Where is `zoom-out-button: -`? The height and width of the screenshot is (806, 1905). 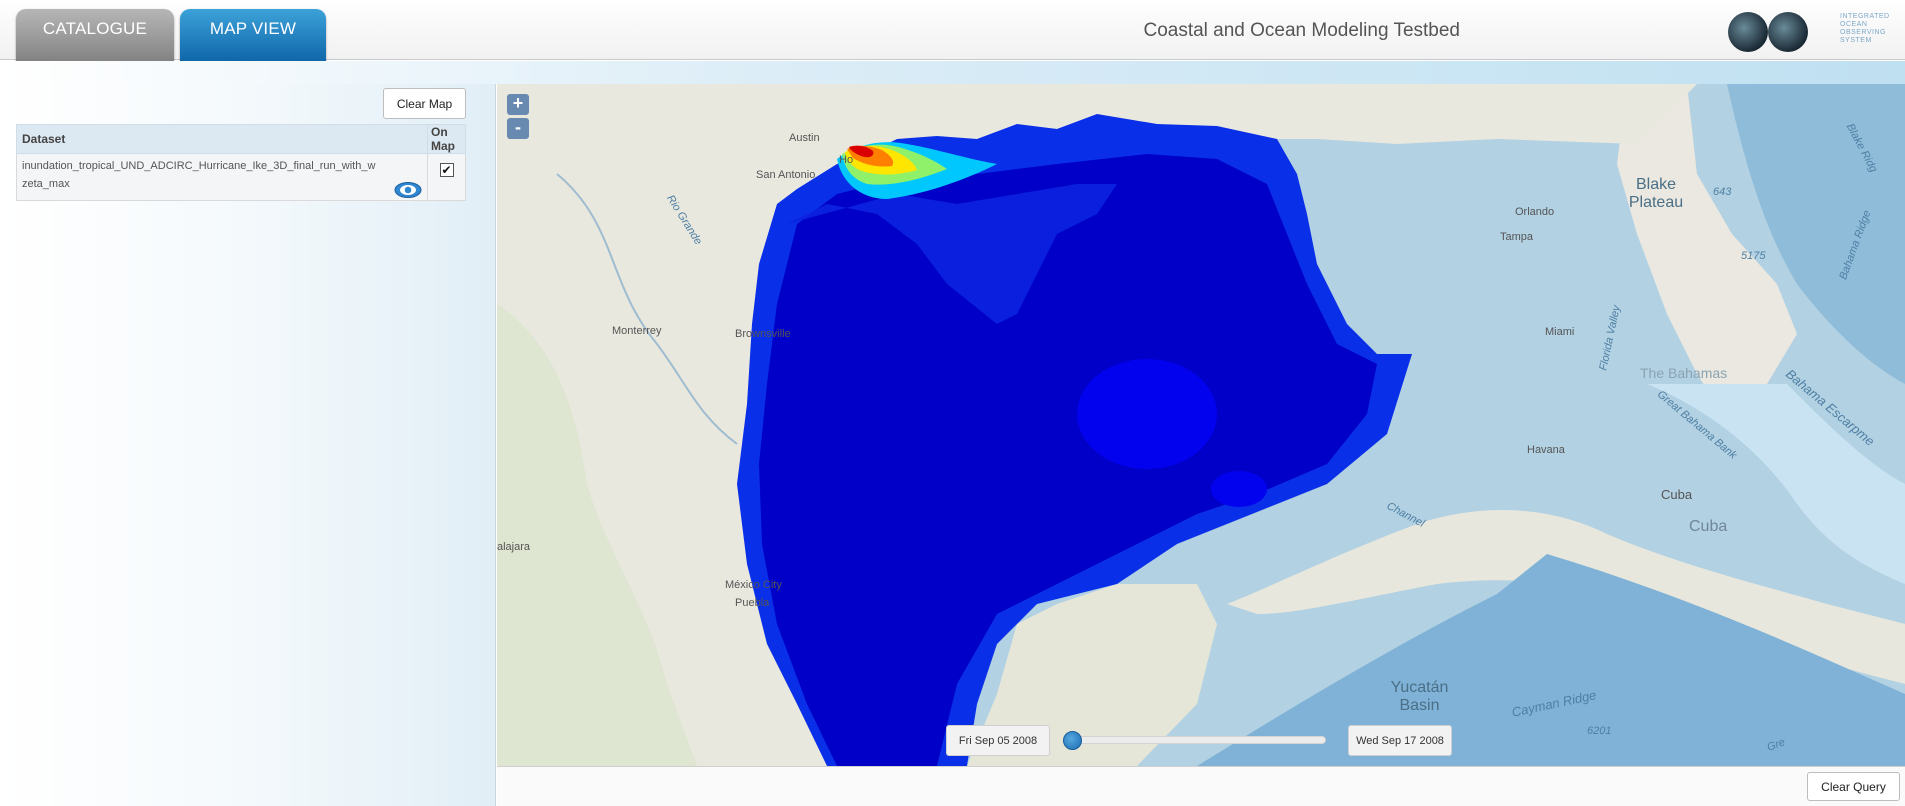 zoom-out-button: - is located at coordinates (518, 128).